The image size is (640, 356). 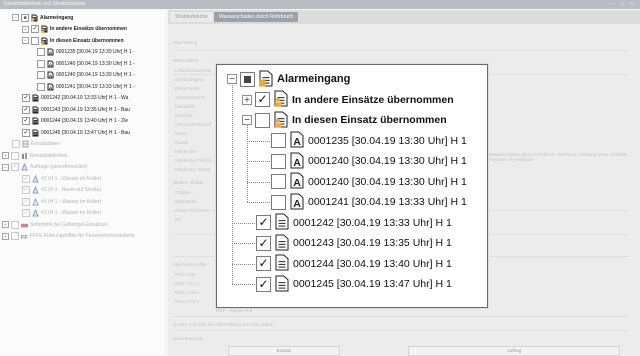 I want to click on tab-strukturbaeume: Strukturbäume, so click(x=191, y=17).